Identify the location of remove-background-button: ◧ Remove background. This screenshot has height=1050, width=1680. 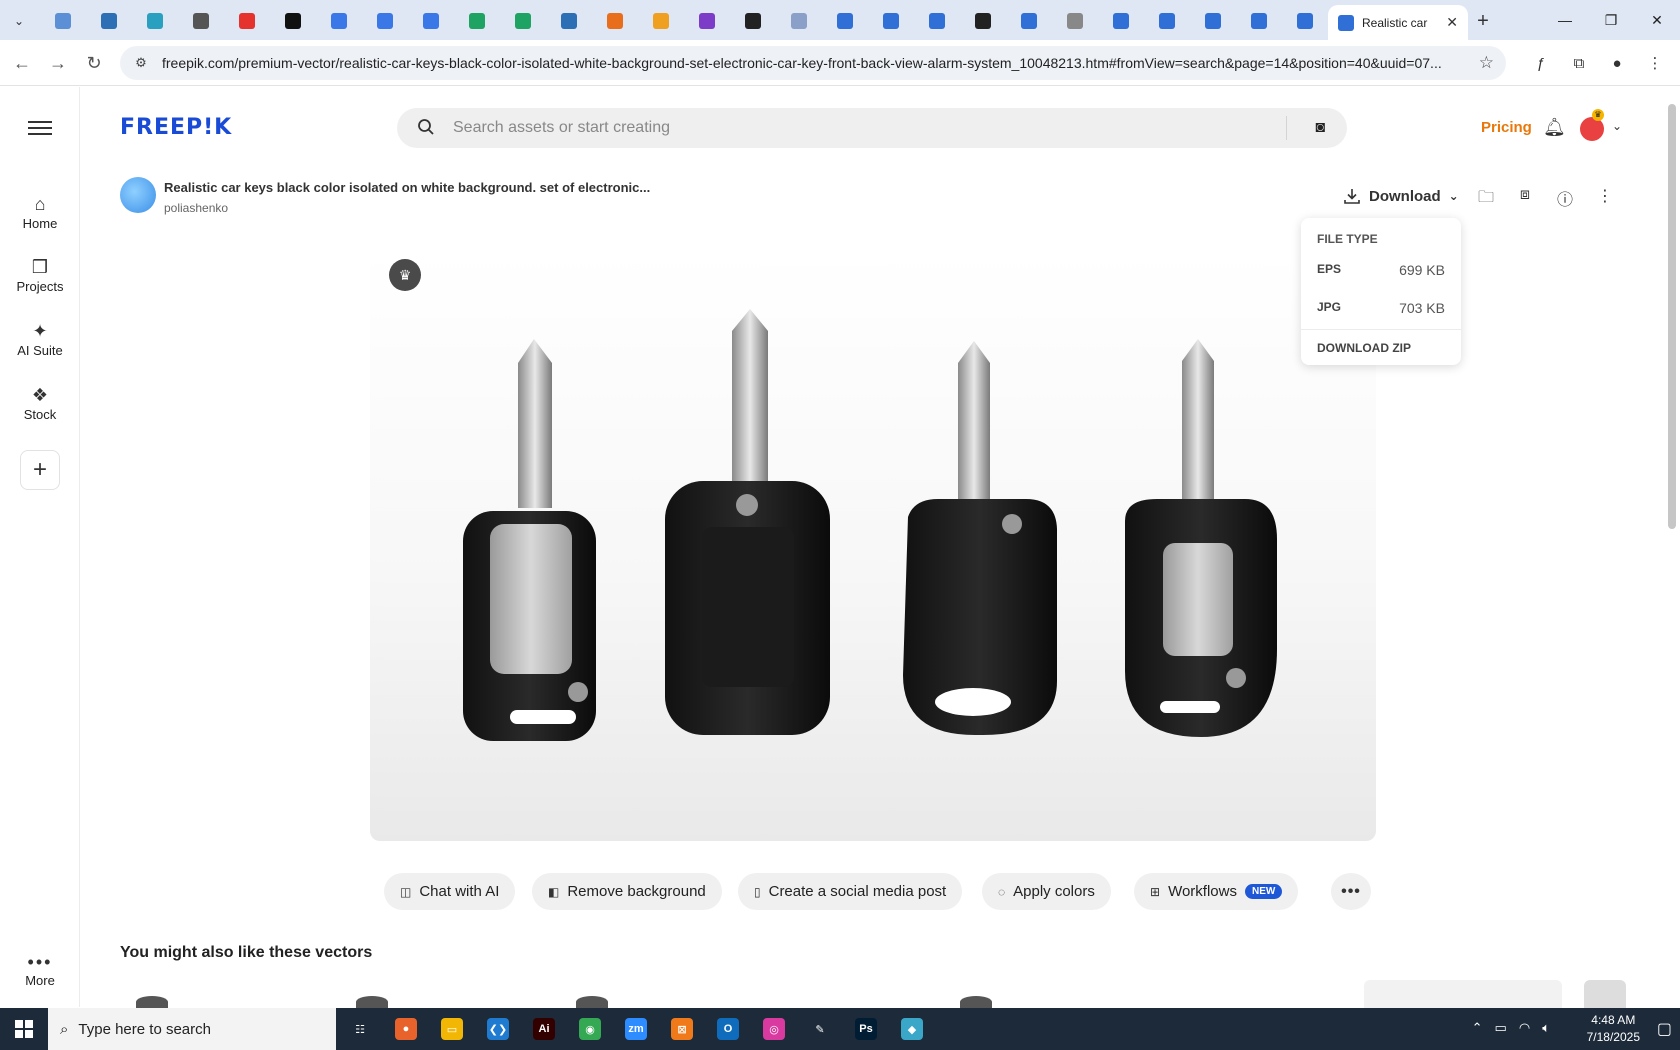
(627, 891).